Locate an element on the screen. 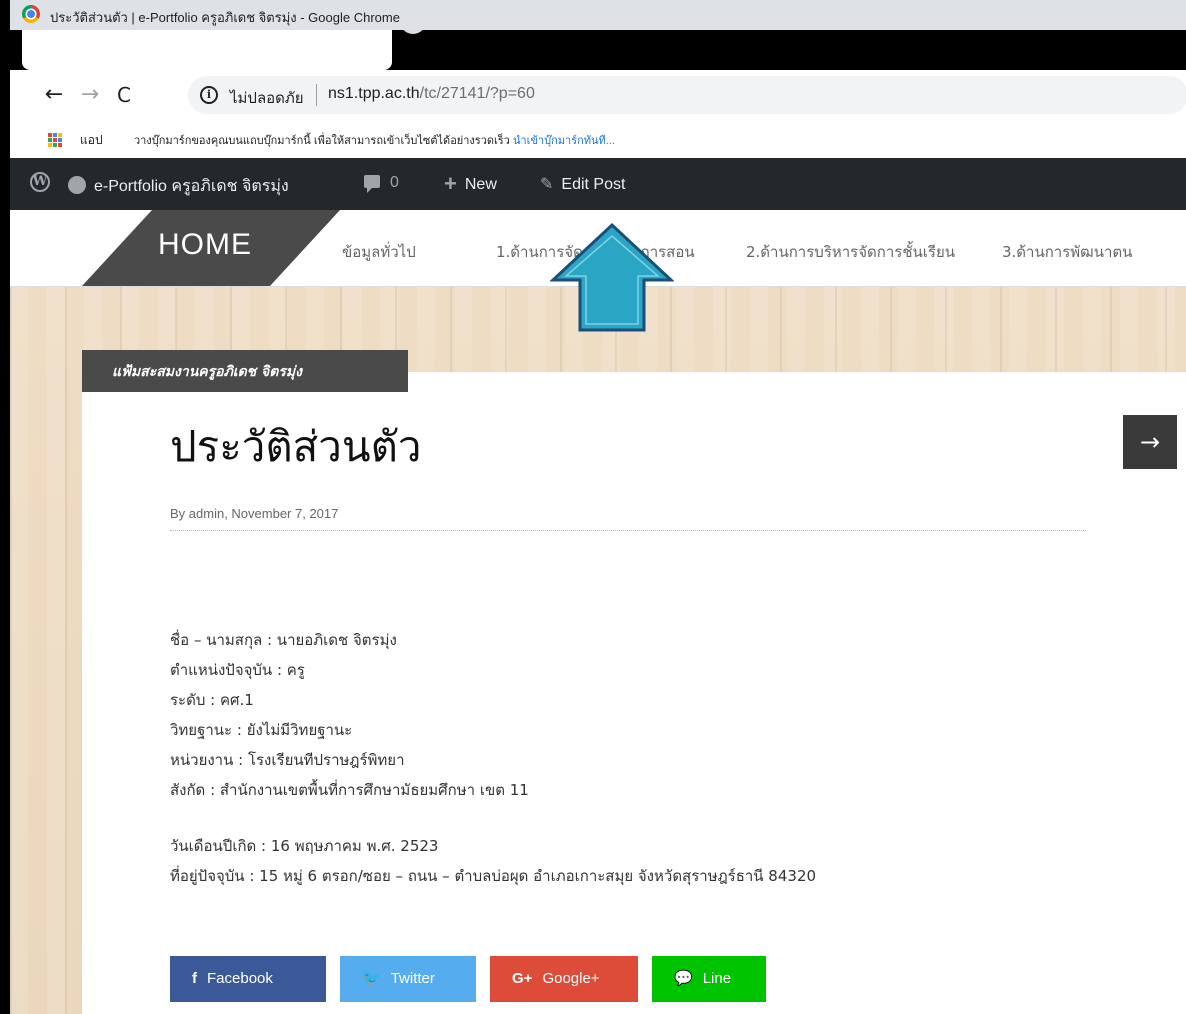 The width and height of the screenshot is (1186, 1014). url-host: ns1.tpp.ac.th is located at coordinates (374, 93).